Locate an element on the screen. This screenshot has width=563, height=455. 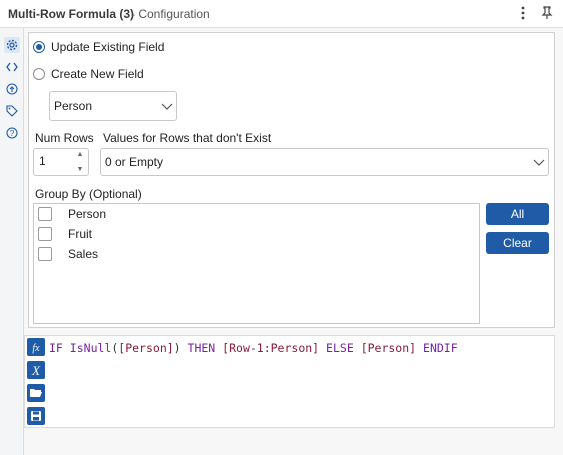
svg-text: fx is located at coordinates (36, 348).